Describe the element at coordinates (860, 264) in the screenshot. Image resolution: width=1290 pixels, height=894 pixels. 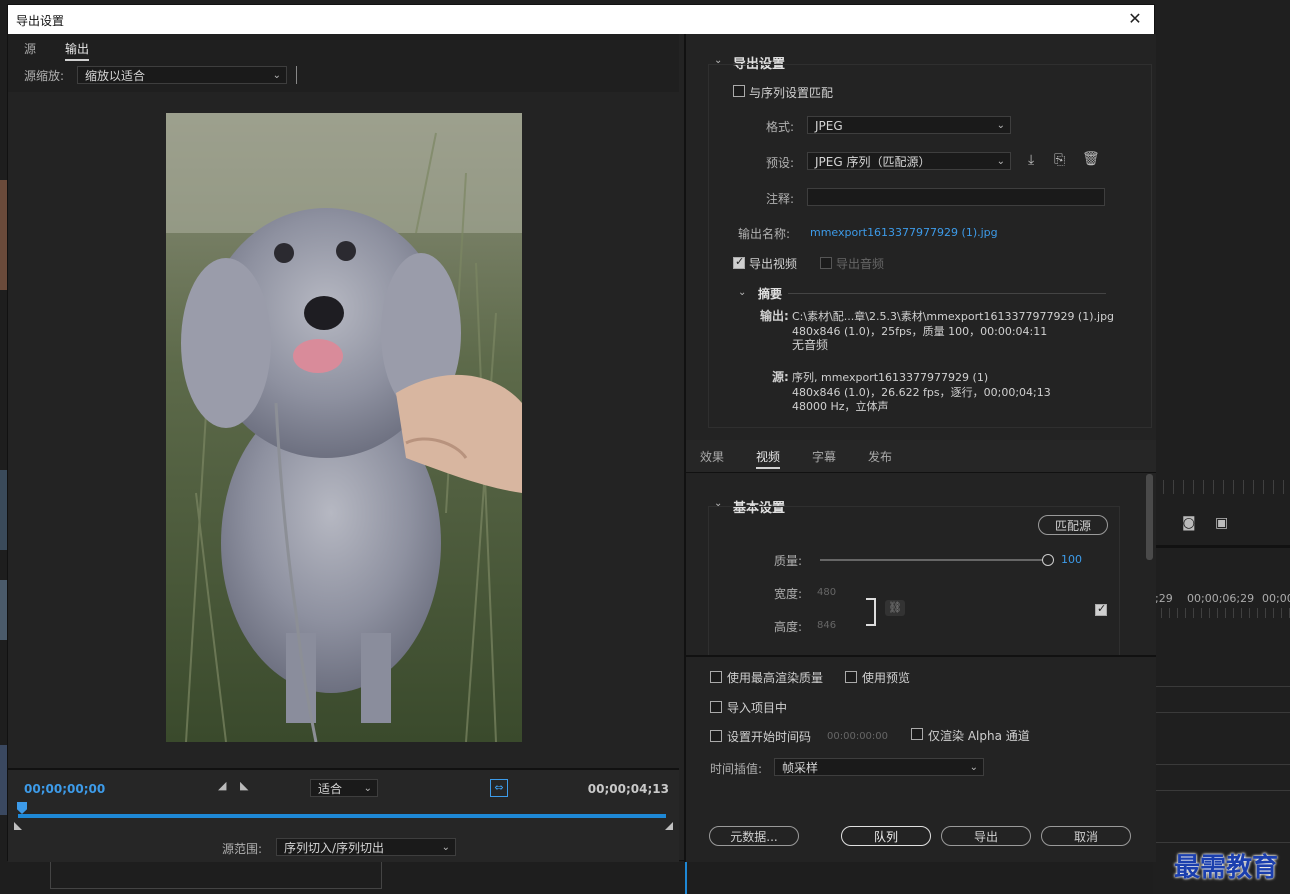
I see `export-audio-label: 导出音频` at that location.